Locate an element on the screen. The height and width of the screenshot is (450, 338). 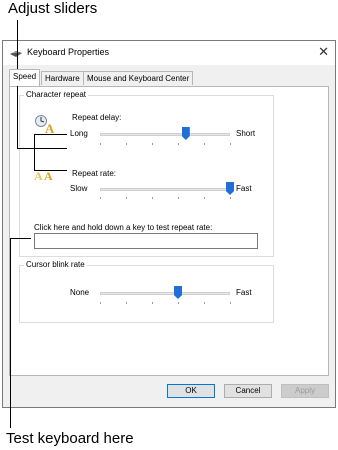
test-repeat-input is located at coordinates (146, 241).